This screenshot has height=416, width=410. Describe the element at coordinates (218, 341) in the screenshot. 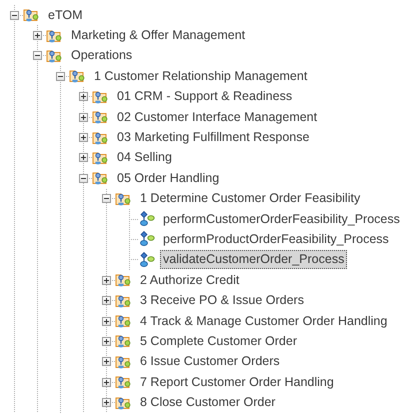

I see `tree-item: 5 Complete Customer Order` at that location.